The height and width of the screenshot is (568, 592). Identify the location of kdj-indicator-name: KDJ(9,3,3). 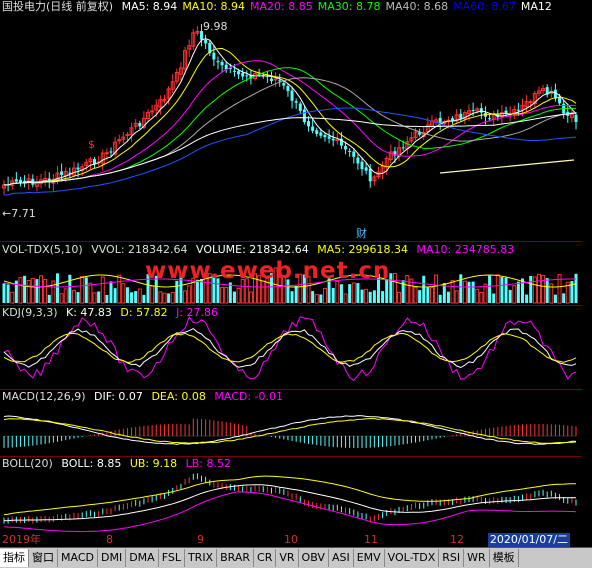
(30, 312).